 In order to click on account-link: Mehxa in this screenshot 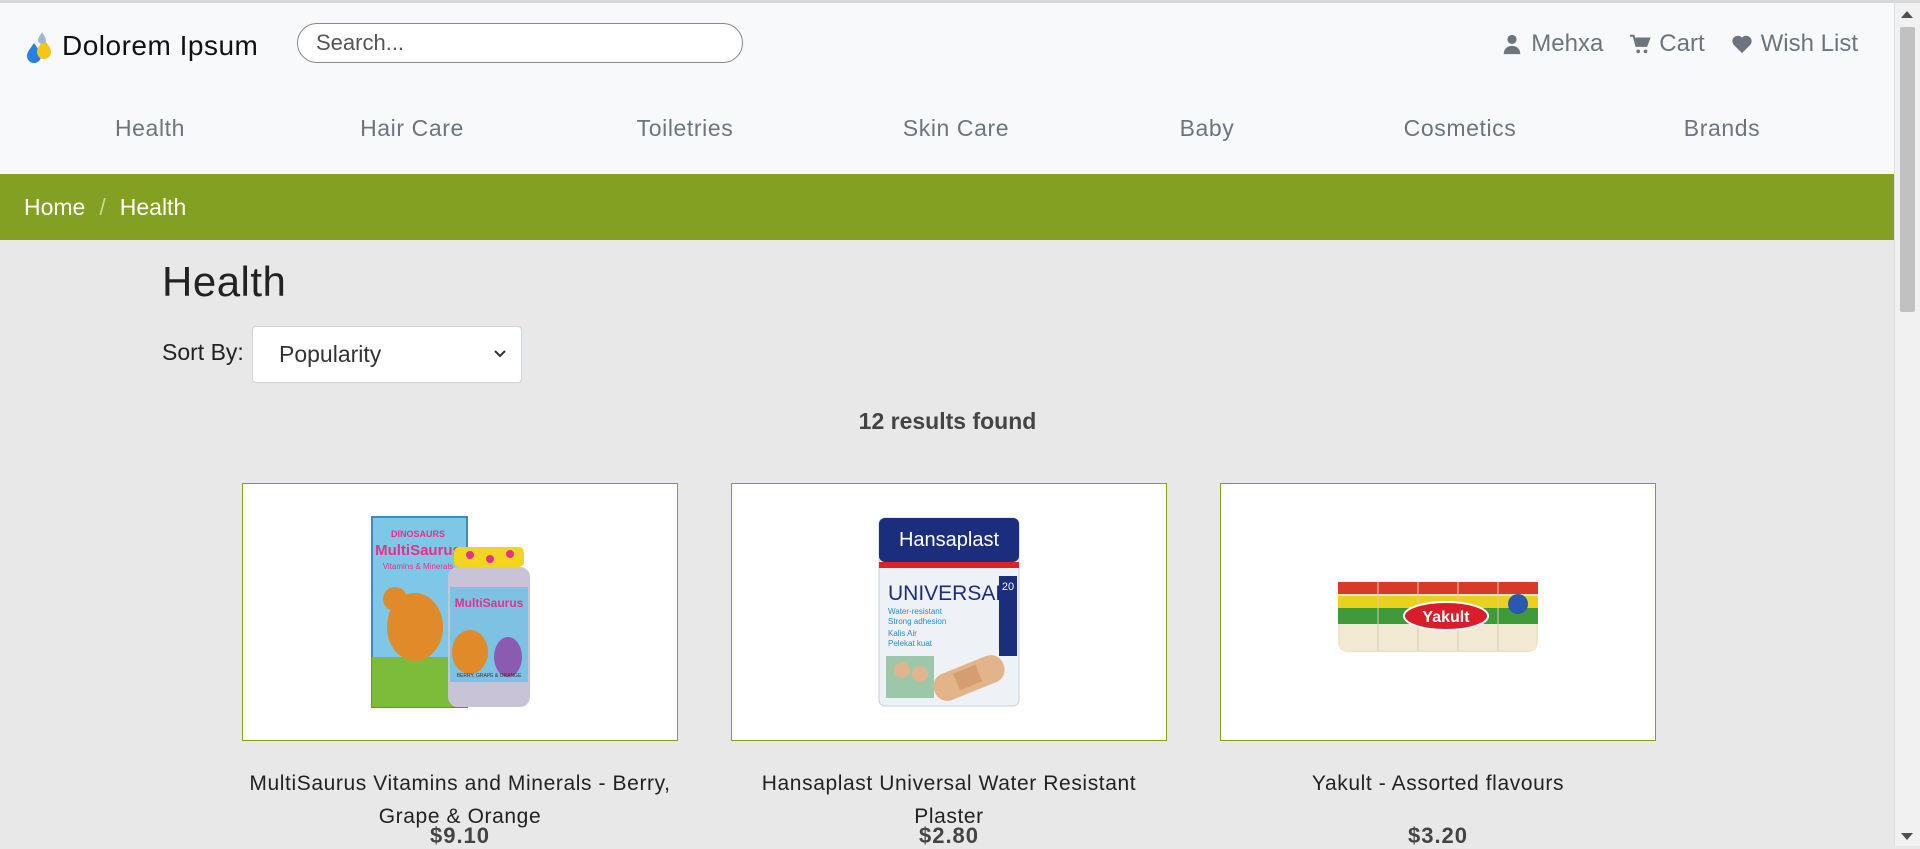, I will do `click(1552, 44)`.